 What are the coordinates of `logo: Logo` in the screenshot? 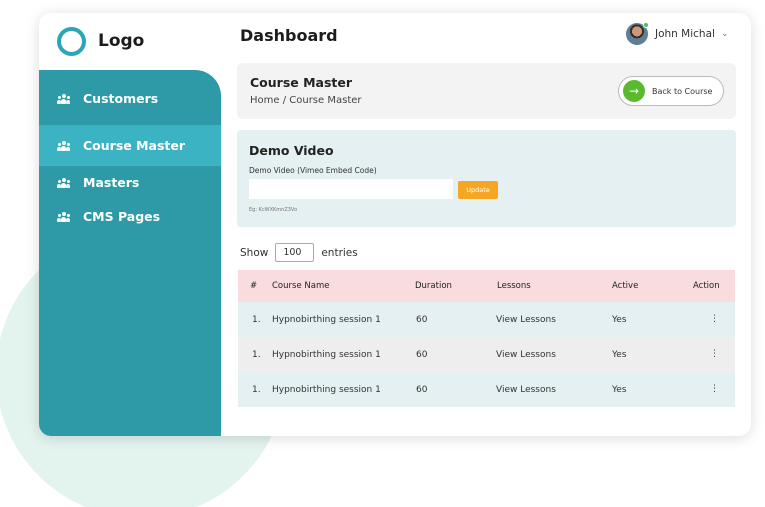 It's located at (130, 41).